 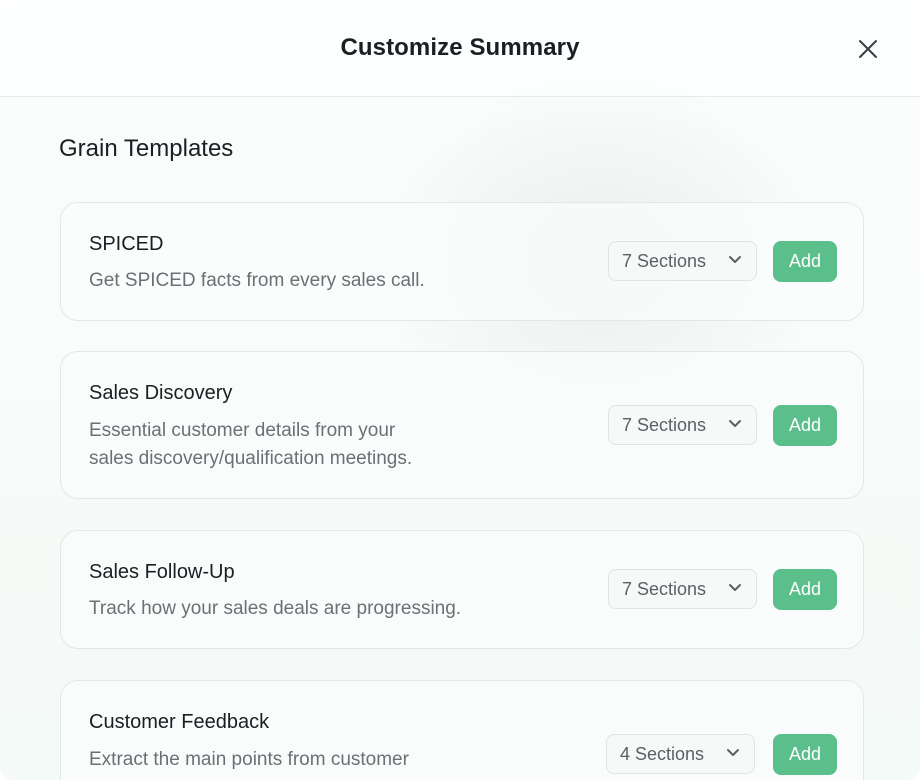 I want to click on template-description: Get SPICED facts from every sales call., so click(x=257, y=280).